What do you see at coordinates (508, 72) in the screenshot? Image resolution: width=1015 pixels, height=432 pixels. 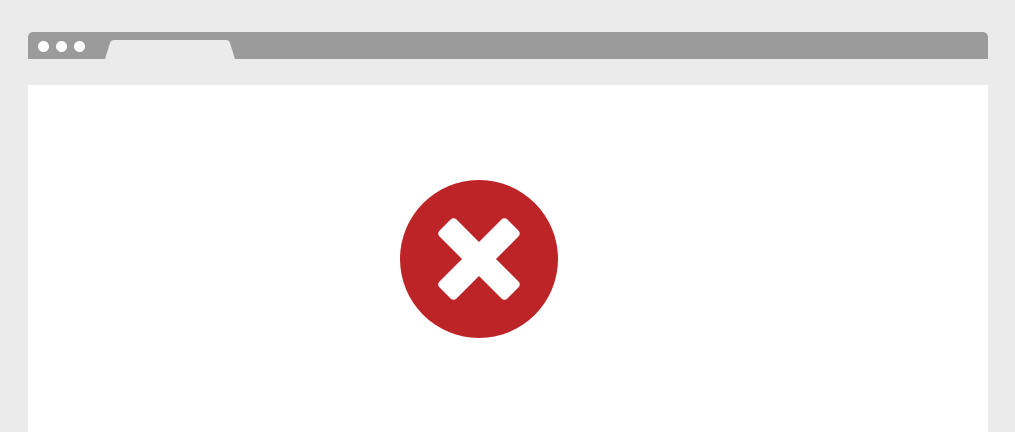 I see `browser-toolbar` at bounding box center [508, 72].